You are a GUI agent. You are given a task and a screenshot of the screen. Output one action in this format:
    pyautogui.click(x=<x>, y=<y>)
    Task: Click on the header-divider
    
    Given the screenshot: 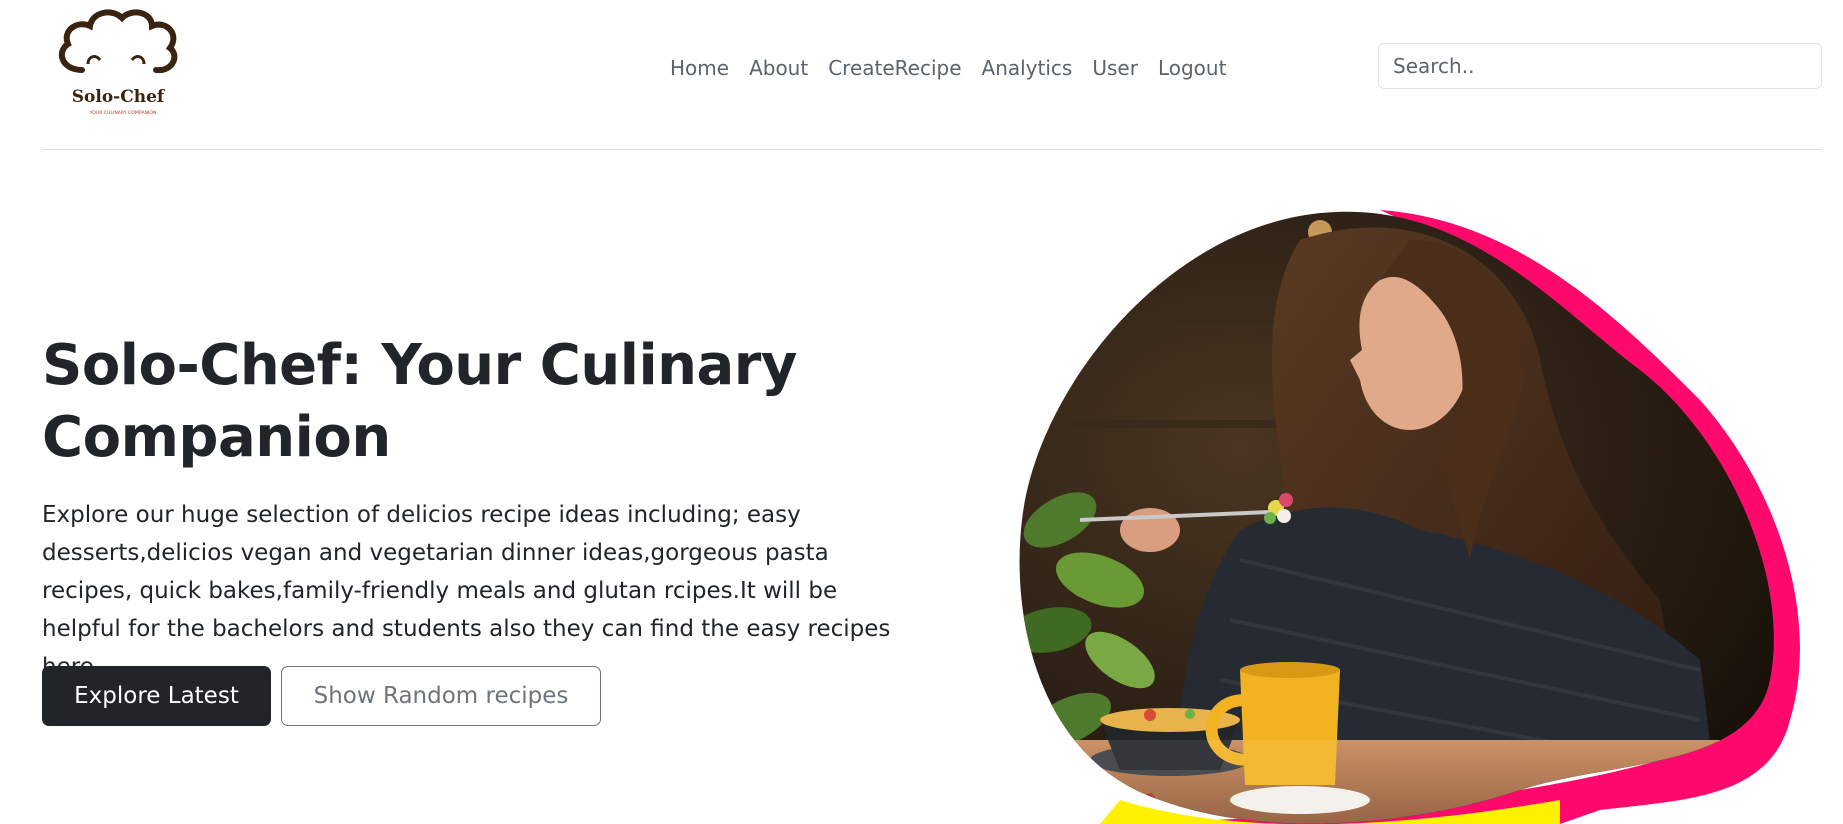 What is the action you would take?
    pyautogui.click(x=932, y=149)
    